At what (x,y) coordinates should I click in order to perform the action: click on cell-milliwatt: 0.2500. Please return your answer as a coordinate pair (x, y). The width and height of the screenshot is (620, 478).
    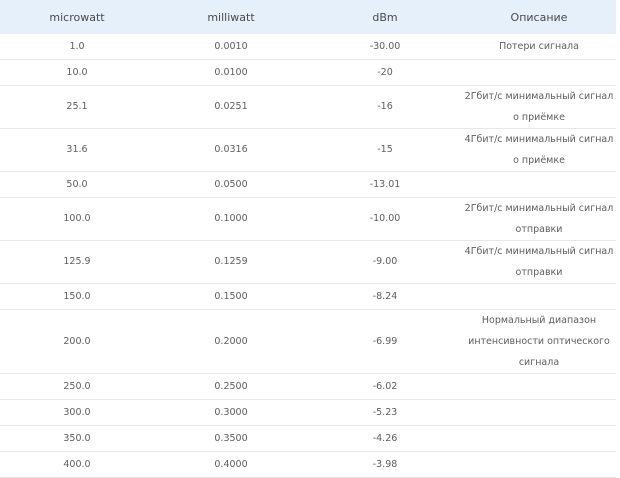
    Looking at the image, I should click on (231, 386).